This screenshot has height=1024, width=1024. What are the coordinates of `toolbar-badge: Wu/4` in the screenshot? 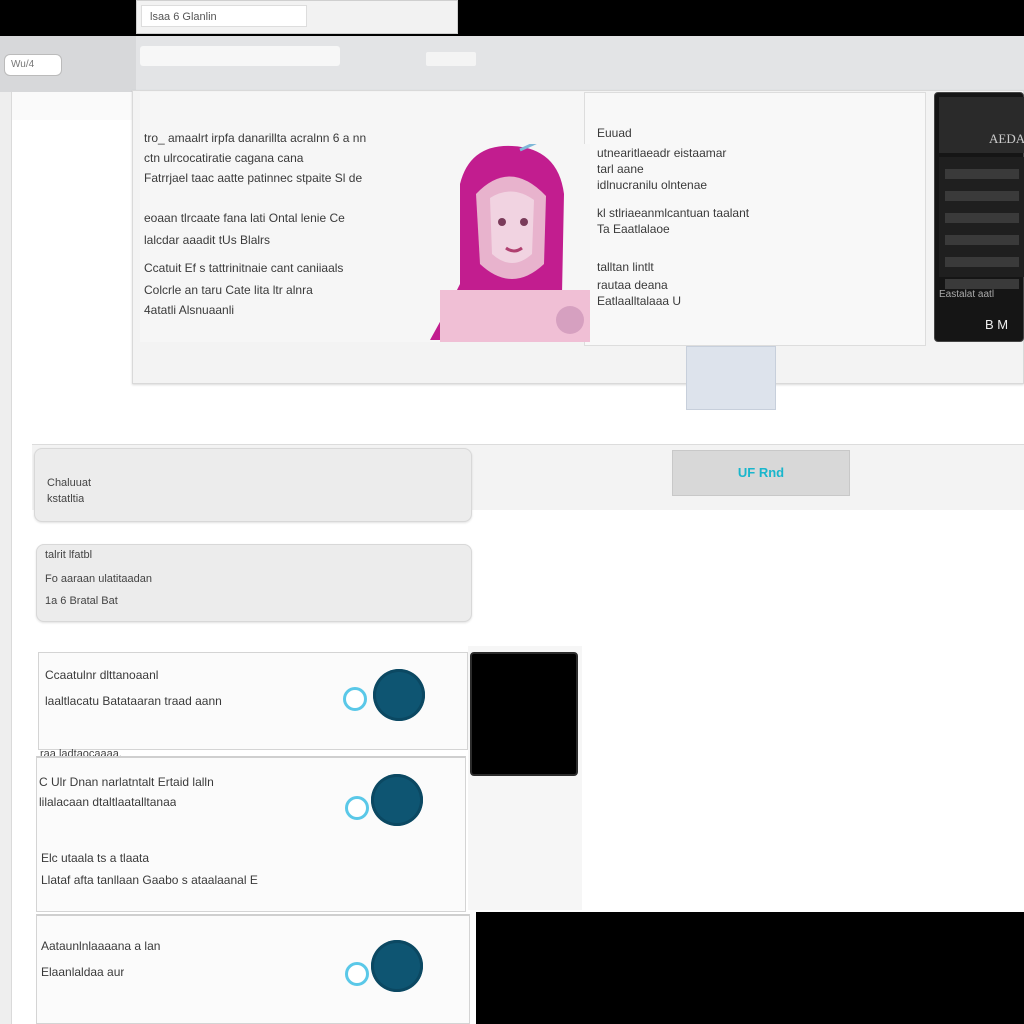 It's located at (33, 65).